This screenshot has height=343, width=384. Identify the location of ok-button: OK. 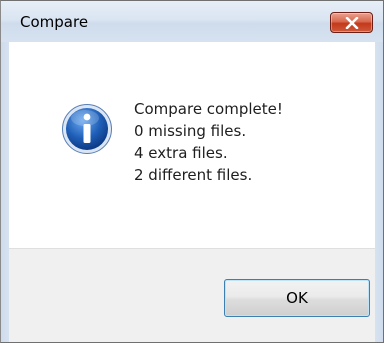
(297, 298).